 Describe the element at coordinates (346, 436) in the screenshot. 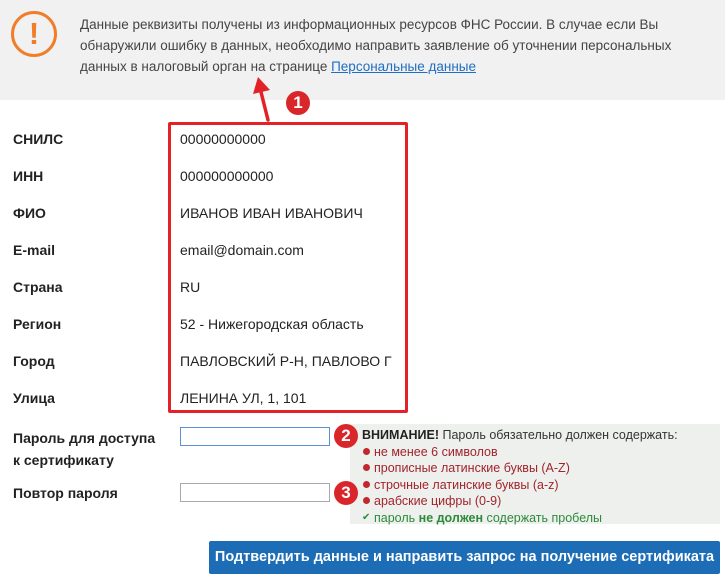

I see `annotation-badge-2: 2` at that location.